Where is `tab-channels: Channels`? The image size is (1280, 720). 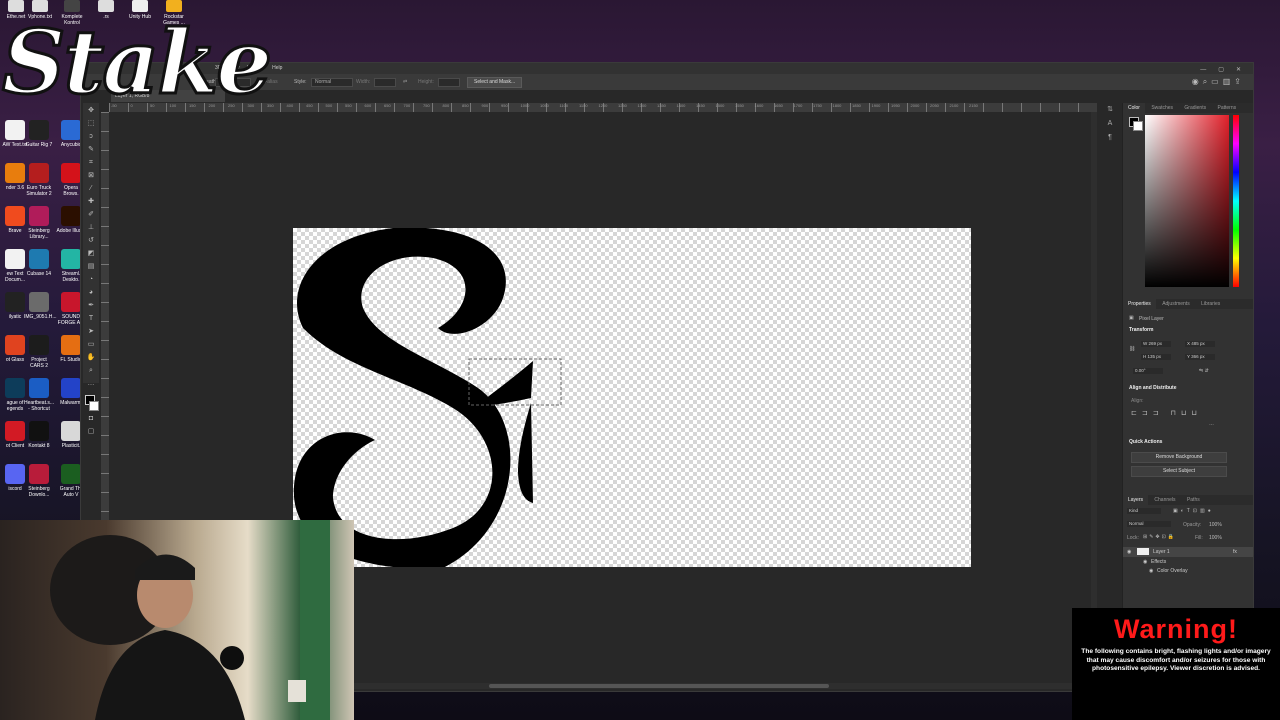
tab-channels: Channels is located at coordinates (1164, 500).